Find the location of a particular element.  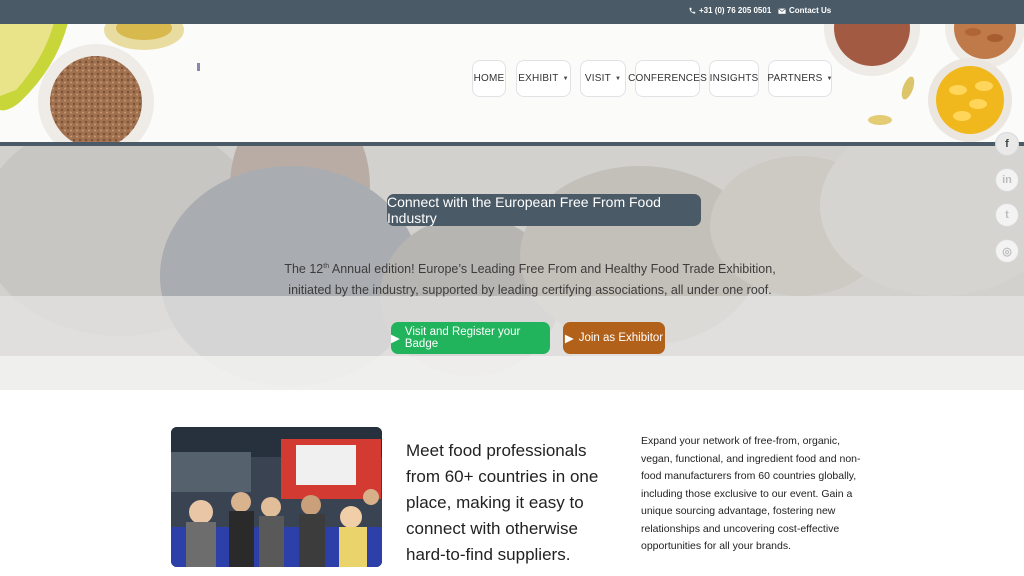

phone-icon is located at coordinates (692, 10).